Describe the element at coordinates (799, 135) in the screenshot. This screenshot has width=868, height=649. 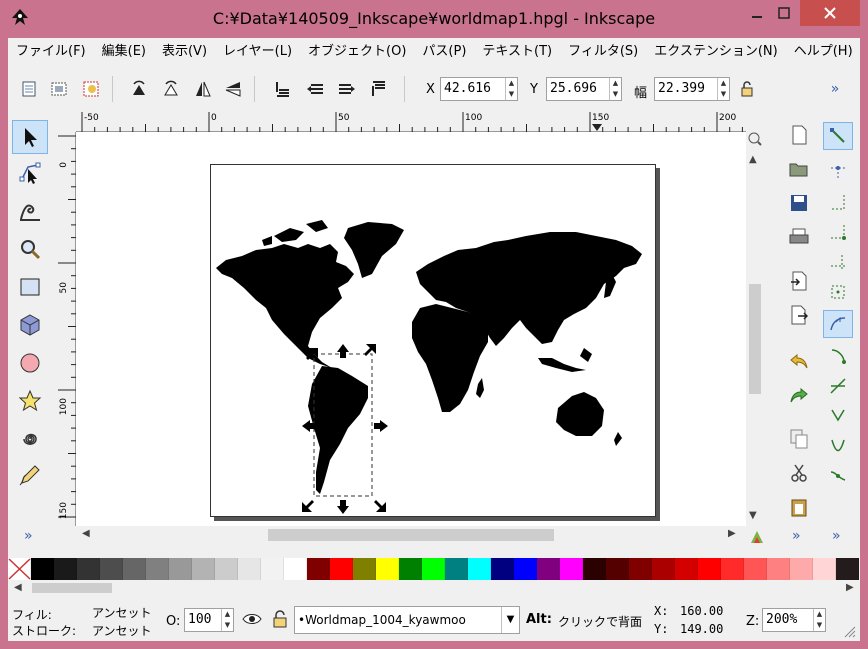
I see `new-document-icon` at that location.